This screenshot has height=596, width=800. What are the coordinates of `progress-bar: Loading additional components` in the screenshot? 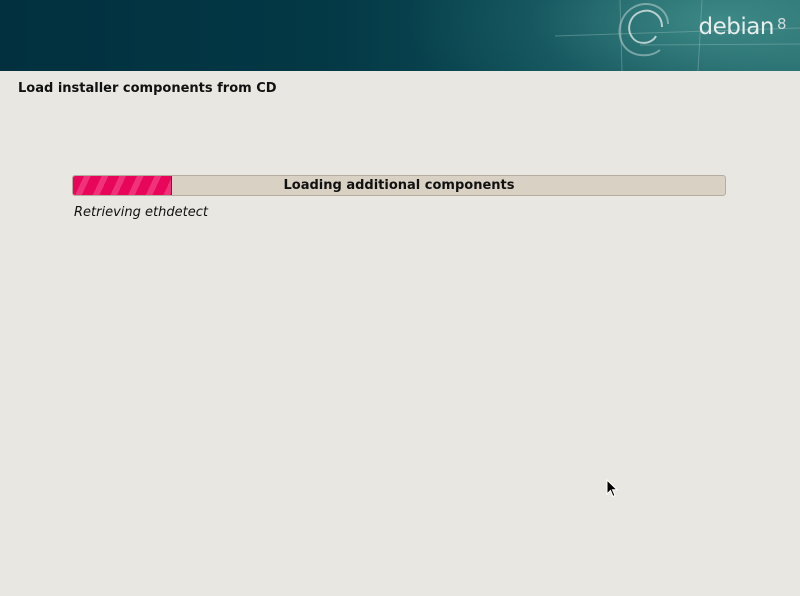 It's located at (399, 185).